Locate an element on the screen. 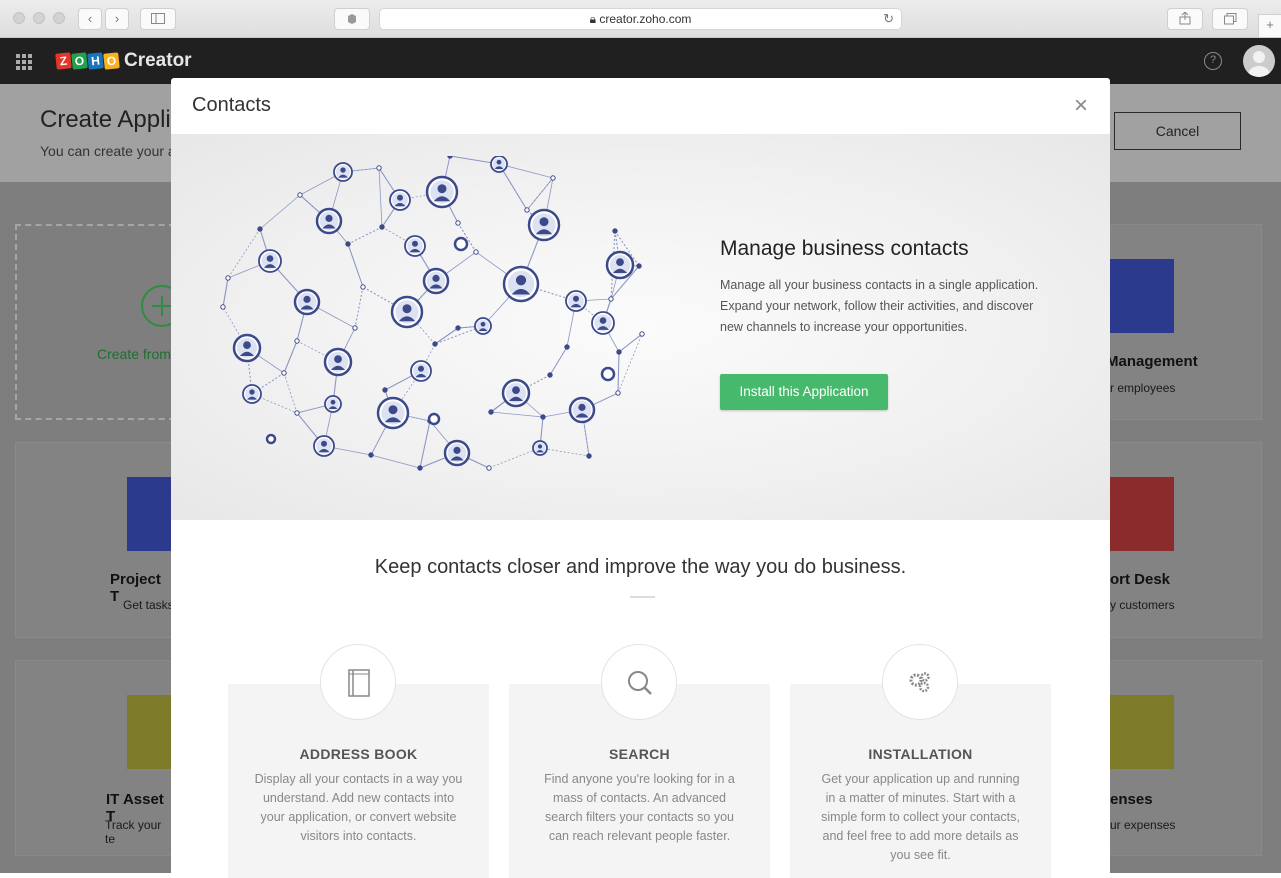 The width and height of the screenshot is (1281, 878). divider is located at coordinates (642, 597).